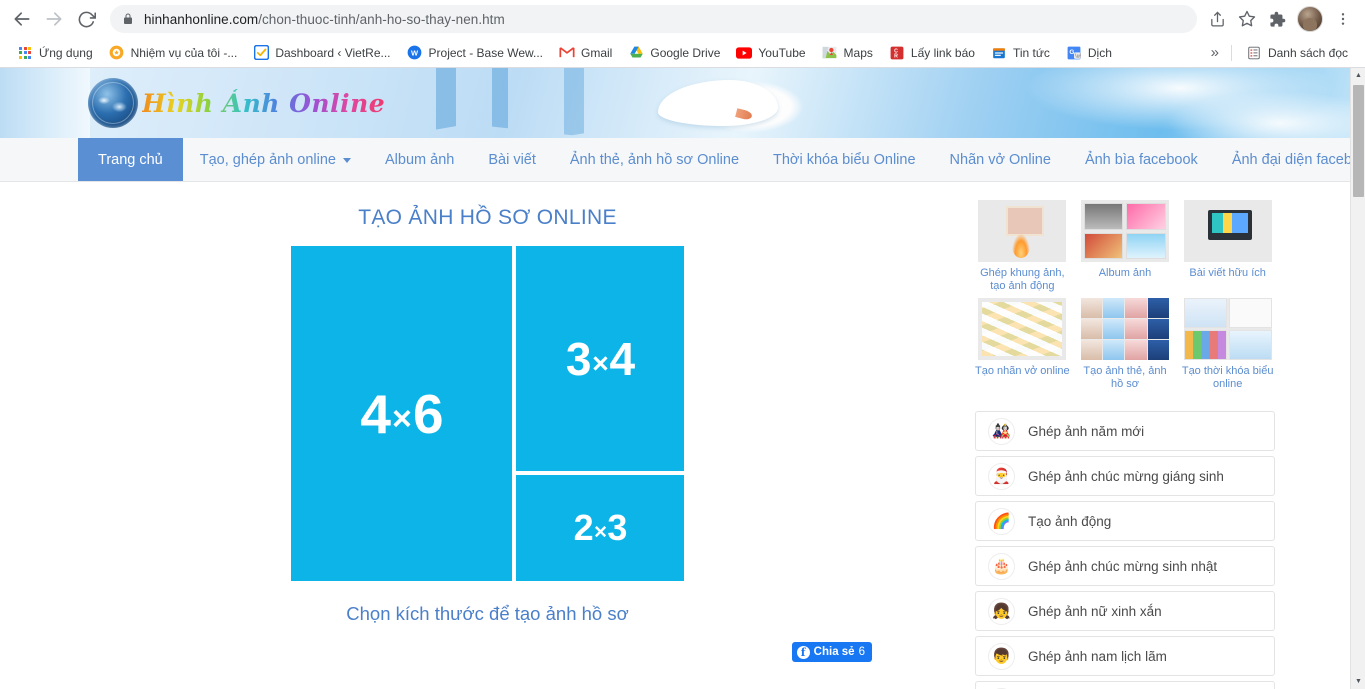  I want to click on nav-item-bai-viet: Bài viết, so click(512, 159).